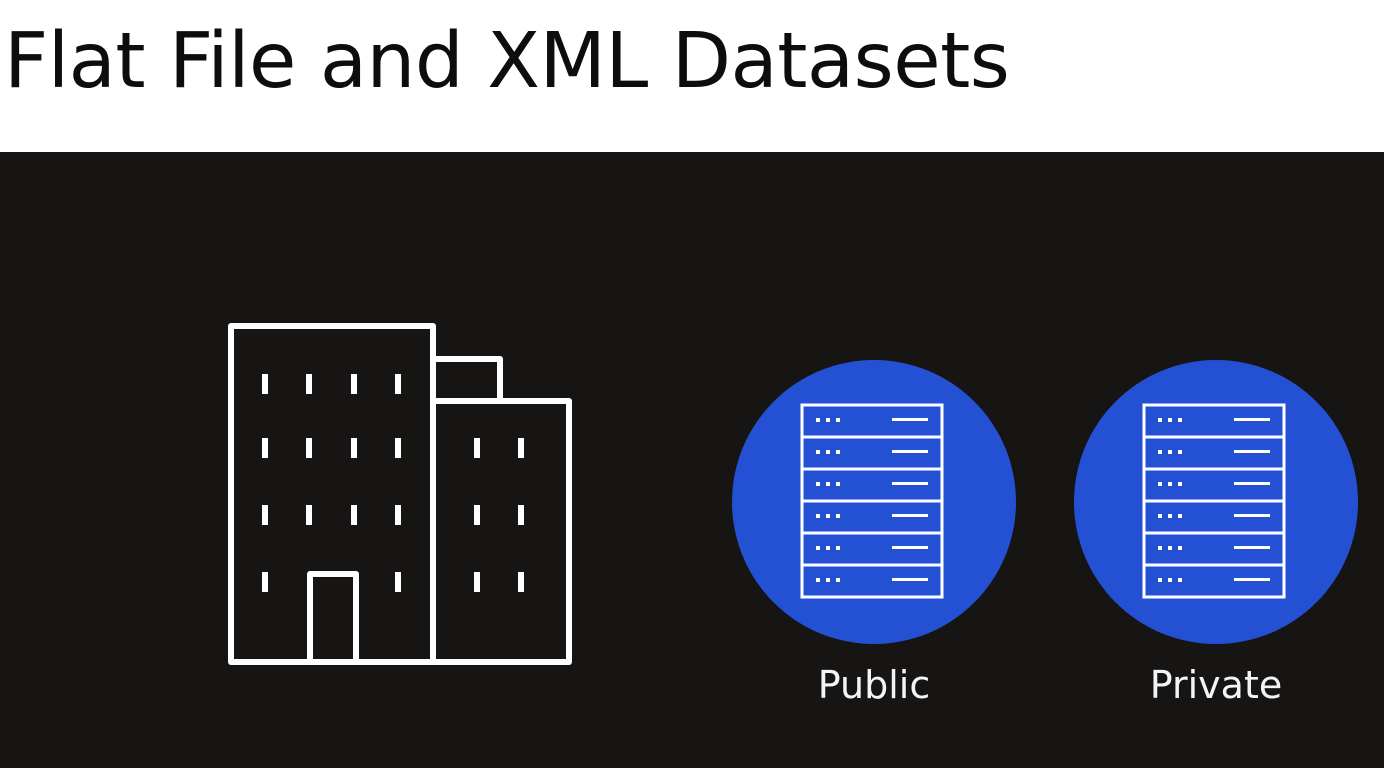 The image size is (1384, 768). I want to click on dataset-private: Private, so click(1216, 540).